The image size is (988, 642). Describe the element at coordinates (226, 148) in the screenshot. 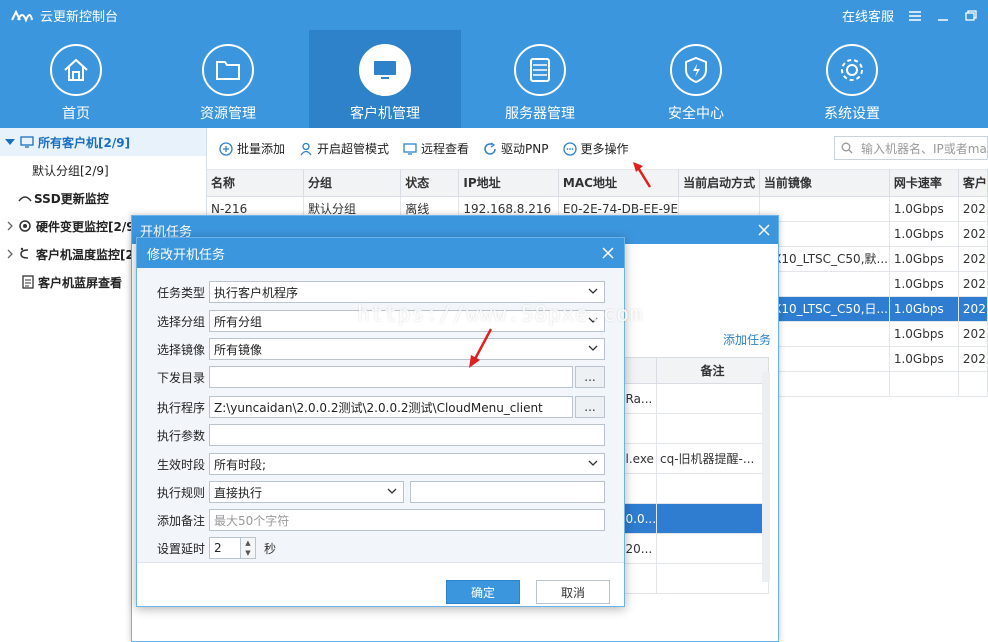

I see `plus-circle-icon` at that location.